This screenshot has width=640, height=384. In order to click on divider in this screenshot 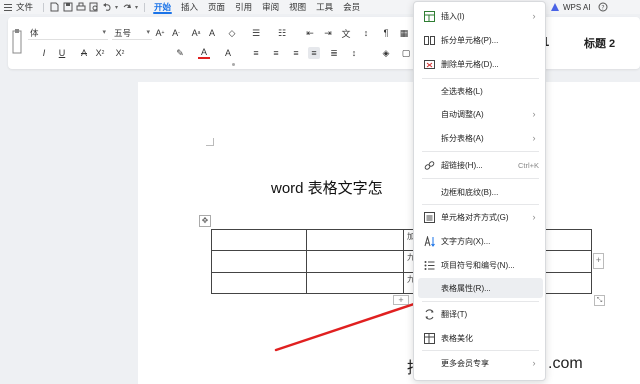, I will do `click(44, 7)`.